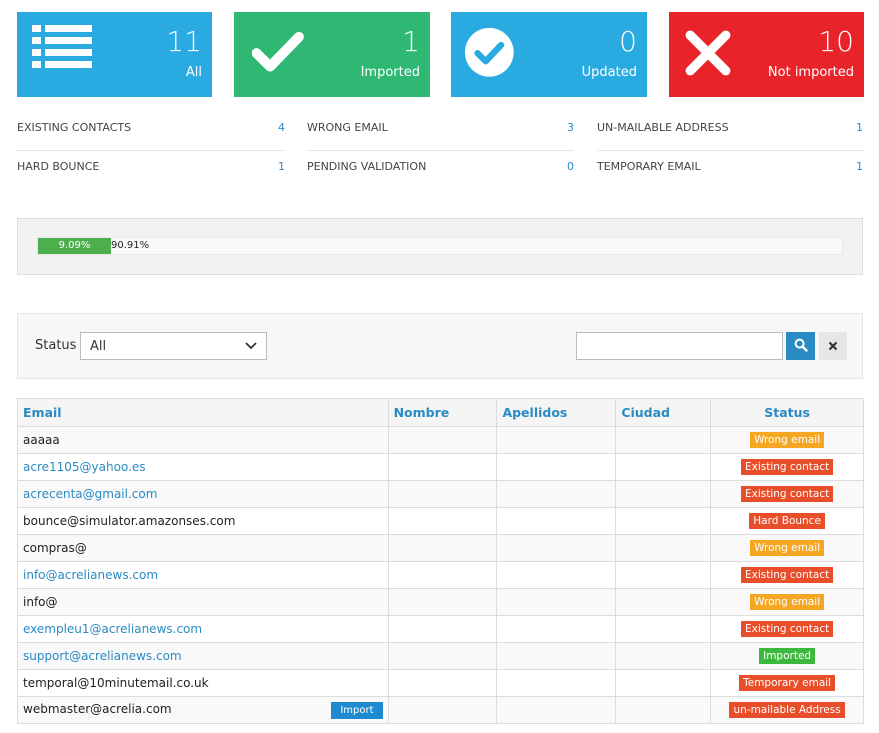 This screenshot has height=733, width=879. I want to click on email-cell: compras@, so click(203, 548).